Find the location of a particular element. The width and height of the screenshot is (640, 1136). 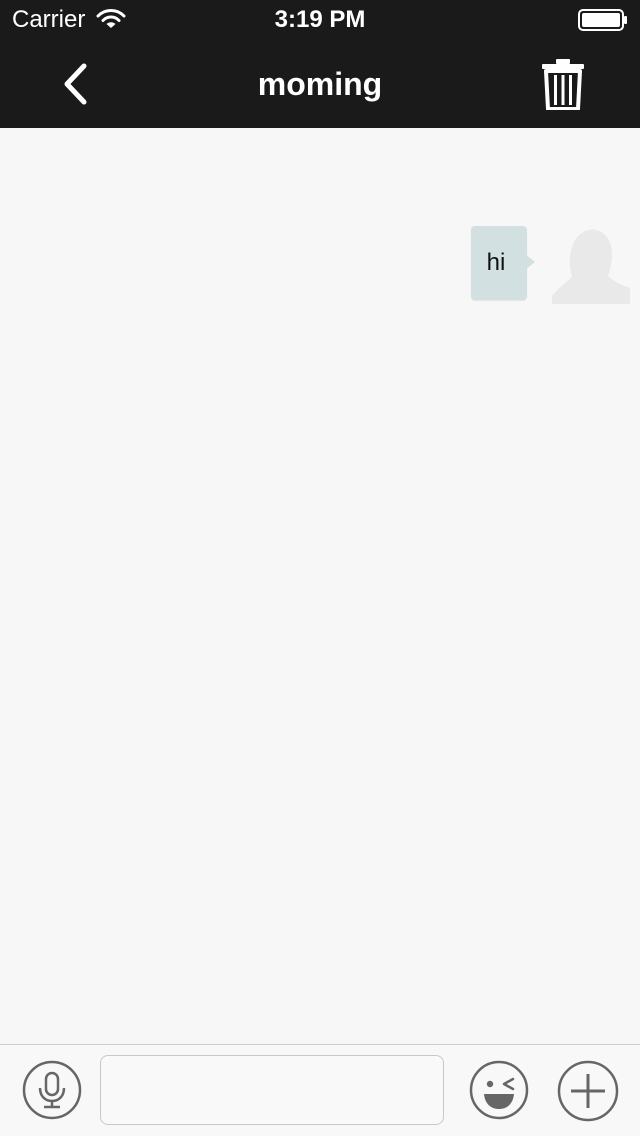

conversation-title: moming is located at coordinates (320, 84).